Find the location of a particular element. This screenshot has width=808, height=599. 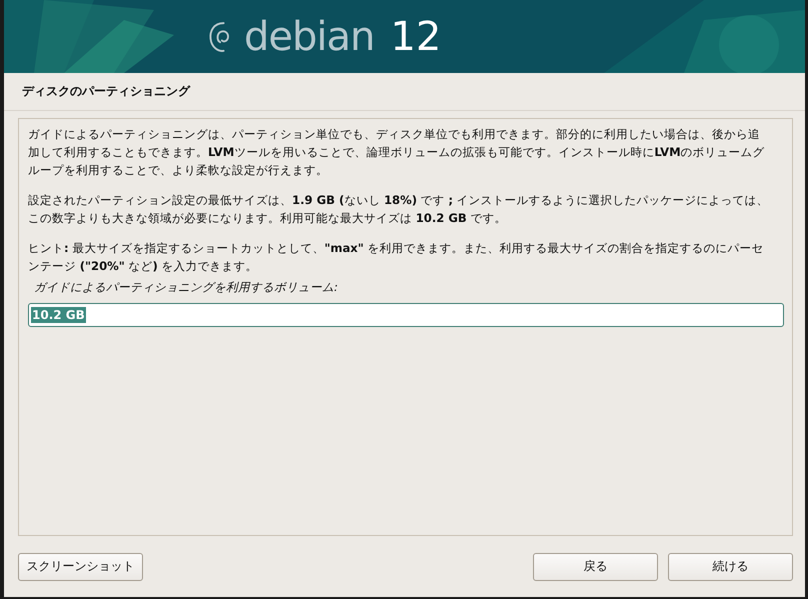

nav-button: 戻る is located at coordinates (595, 566).